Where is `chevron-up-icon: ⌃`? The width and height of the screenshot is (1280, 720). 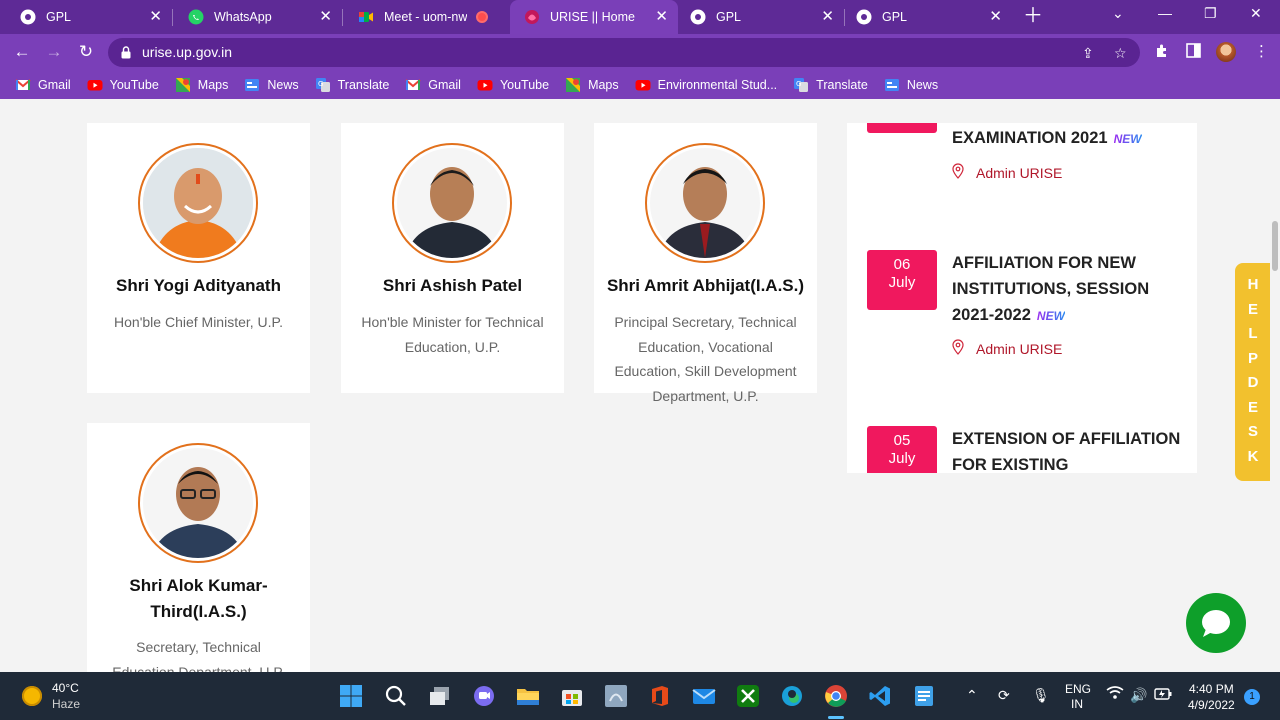
chevron-up-icon: ⌃ is located at coordinates (972, 695).